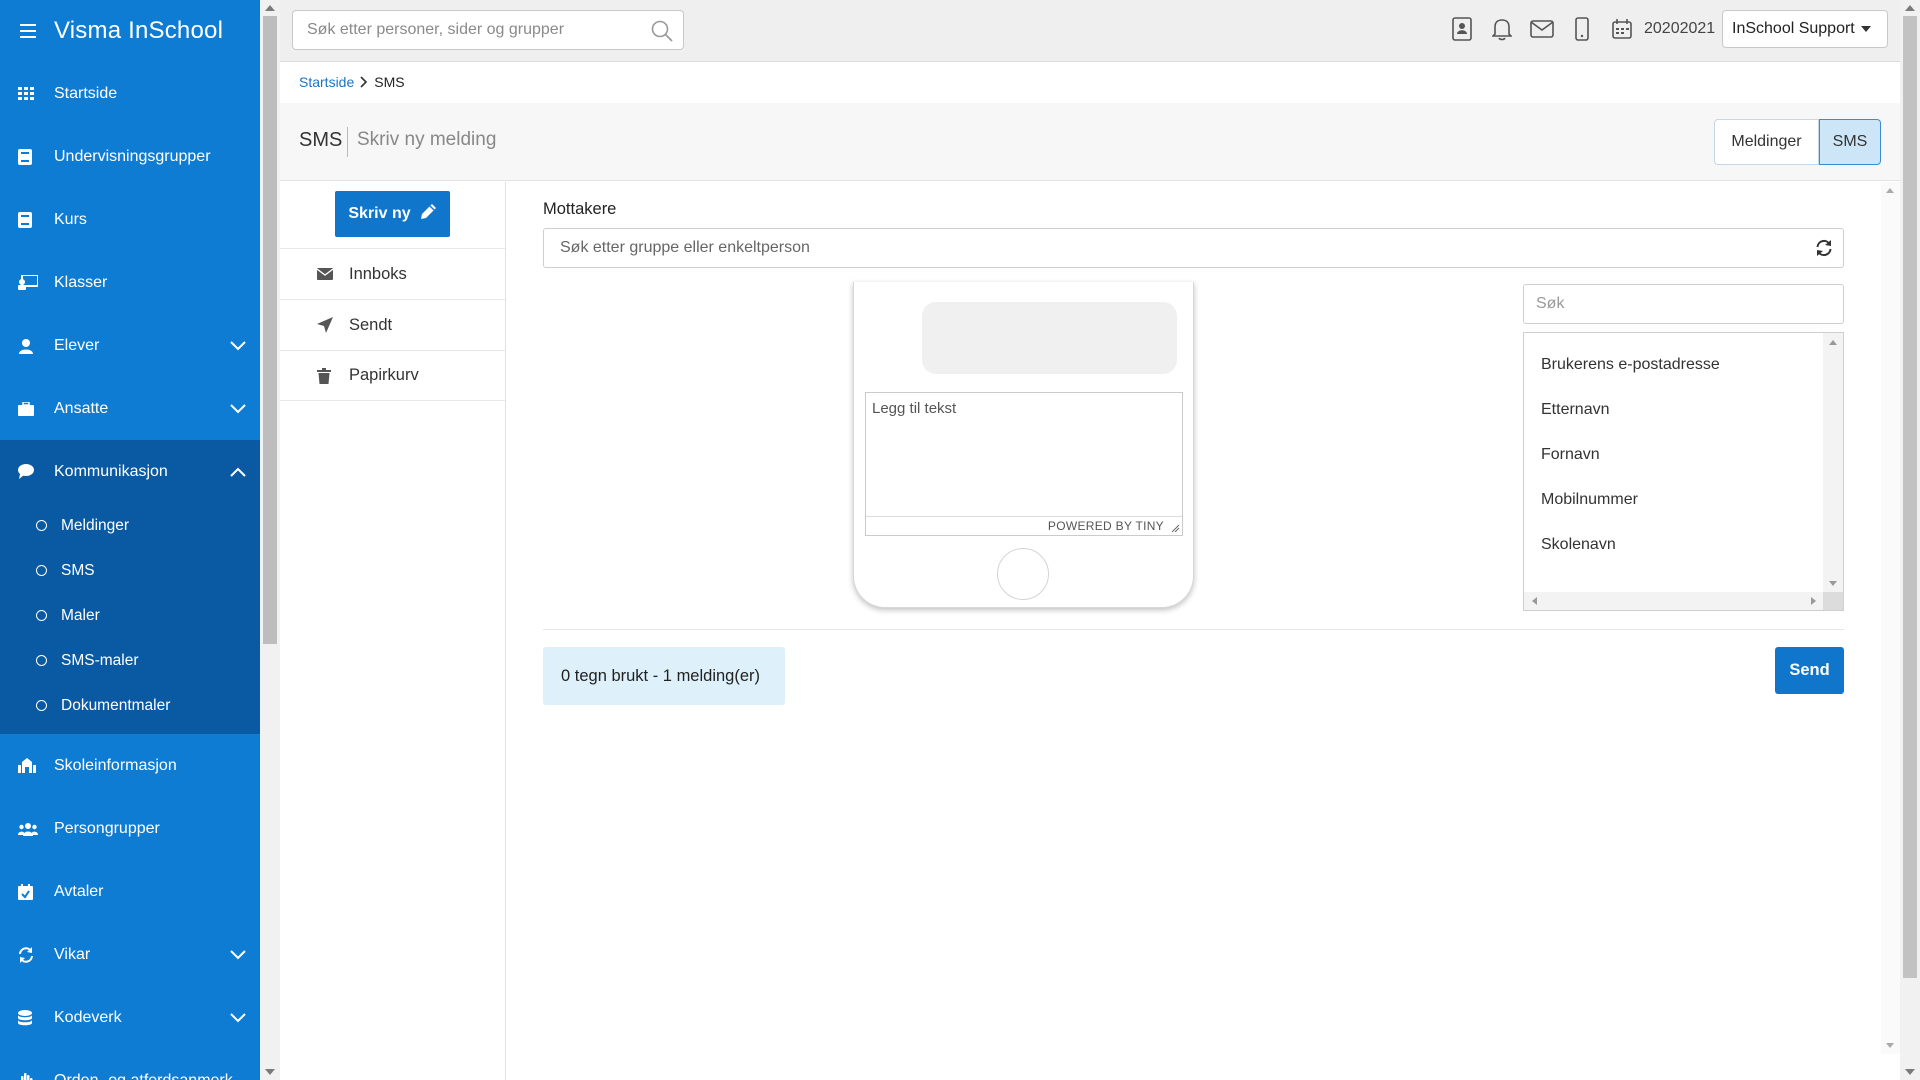 Image resolution: width=1920 pixels, height=1080 pixels. Describe the element at coordinates (384, 375) in the screenshot. I see `mail-folder-label: Papirkurv` at that location.